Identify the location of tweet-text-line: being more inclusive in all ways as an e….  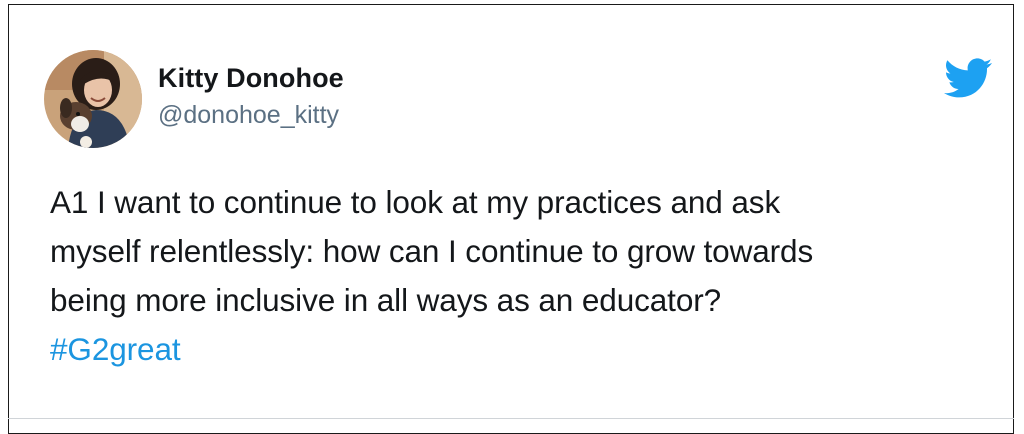
(386, 300).